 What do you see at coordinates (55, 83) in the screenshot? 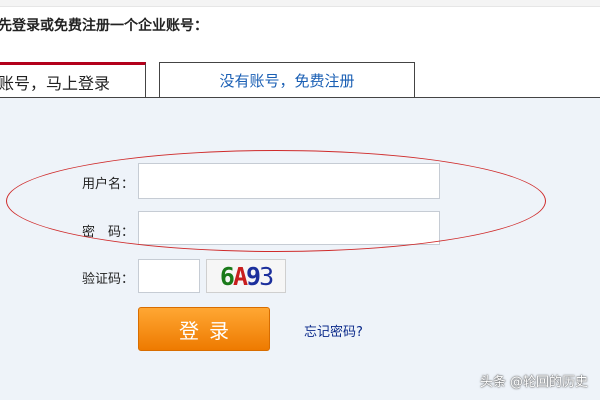
I see `tab-login-label: 账号，马上登录` at bounding box center [55, 83].